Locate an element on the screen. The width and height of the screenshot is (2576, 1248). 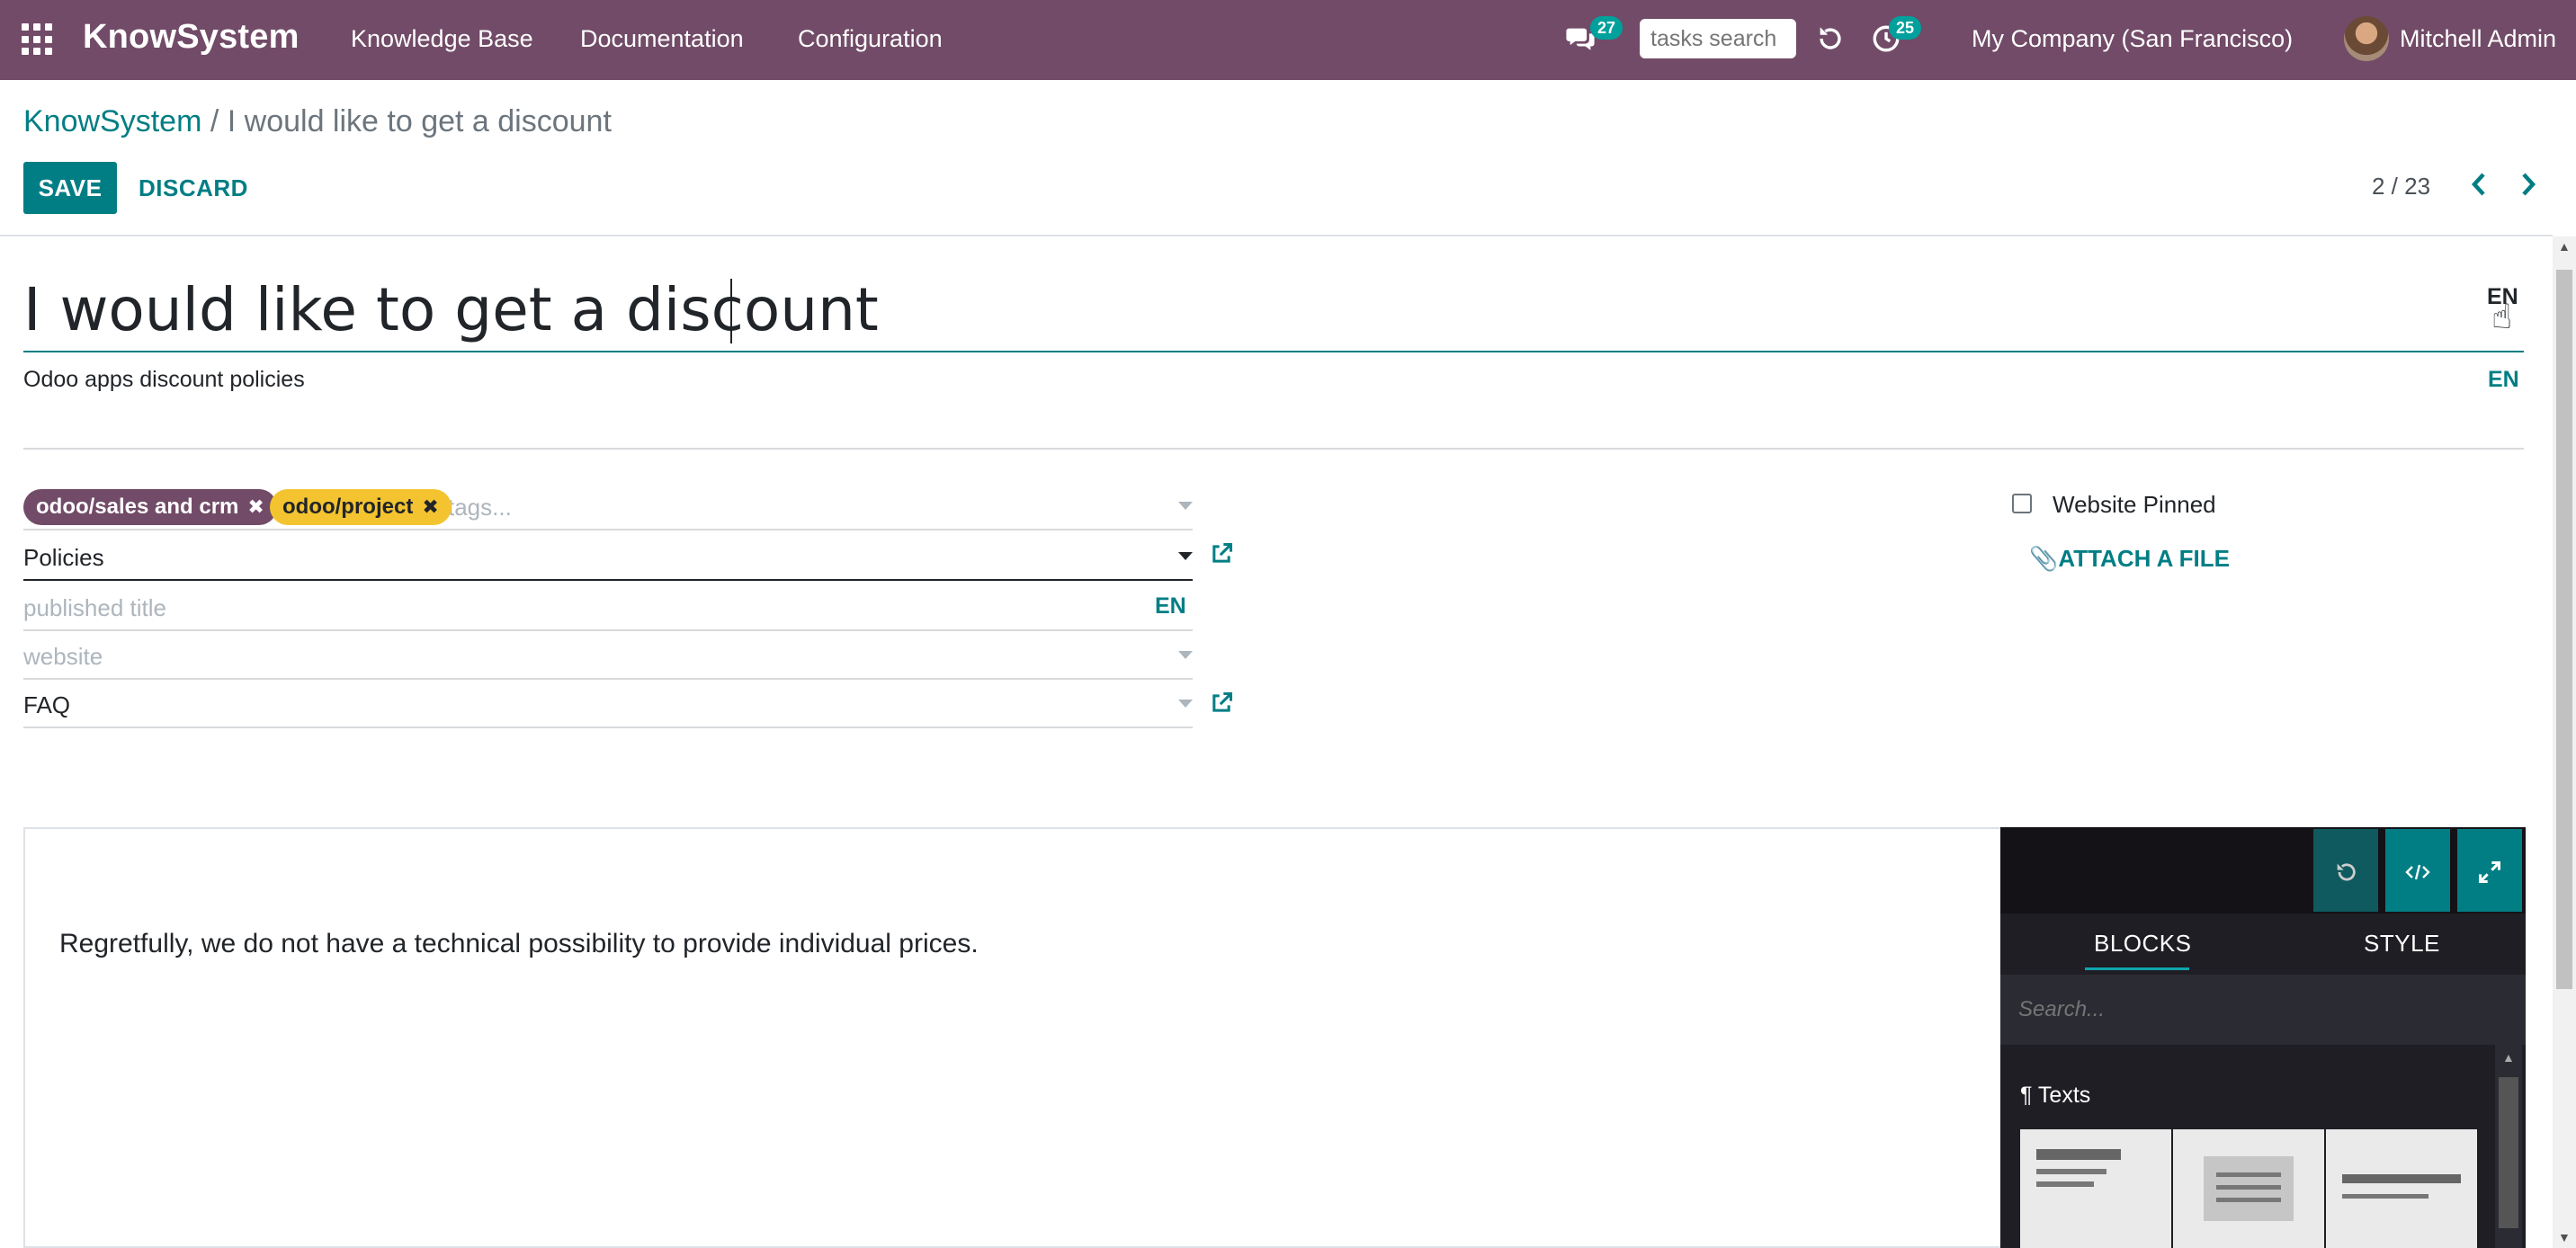
tab-blocks: BLOCKS is located at coordinates (2143, 944).